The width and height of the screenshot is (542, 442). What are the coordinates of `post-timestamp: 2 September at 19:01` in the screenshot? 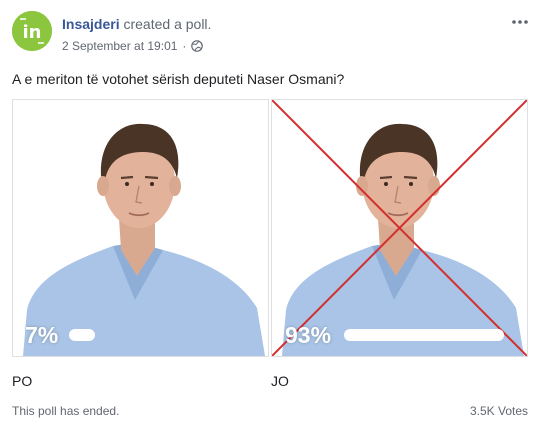 It's located at (119, 46).